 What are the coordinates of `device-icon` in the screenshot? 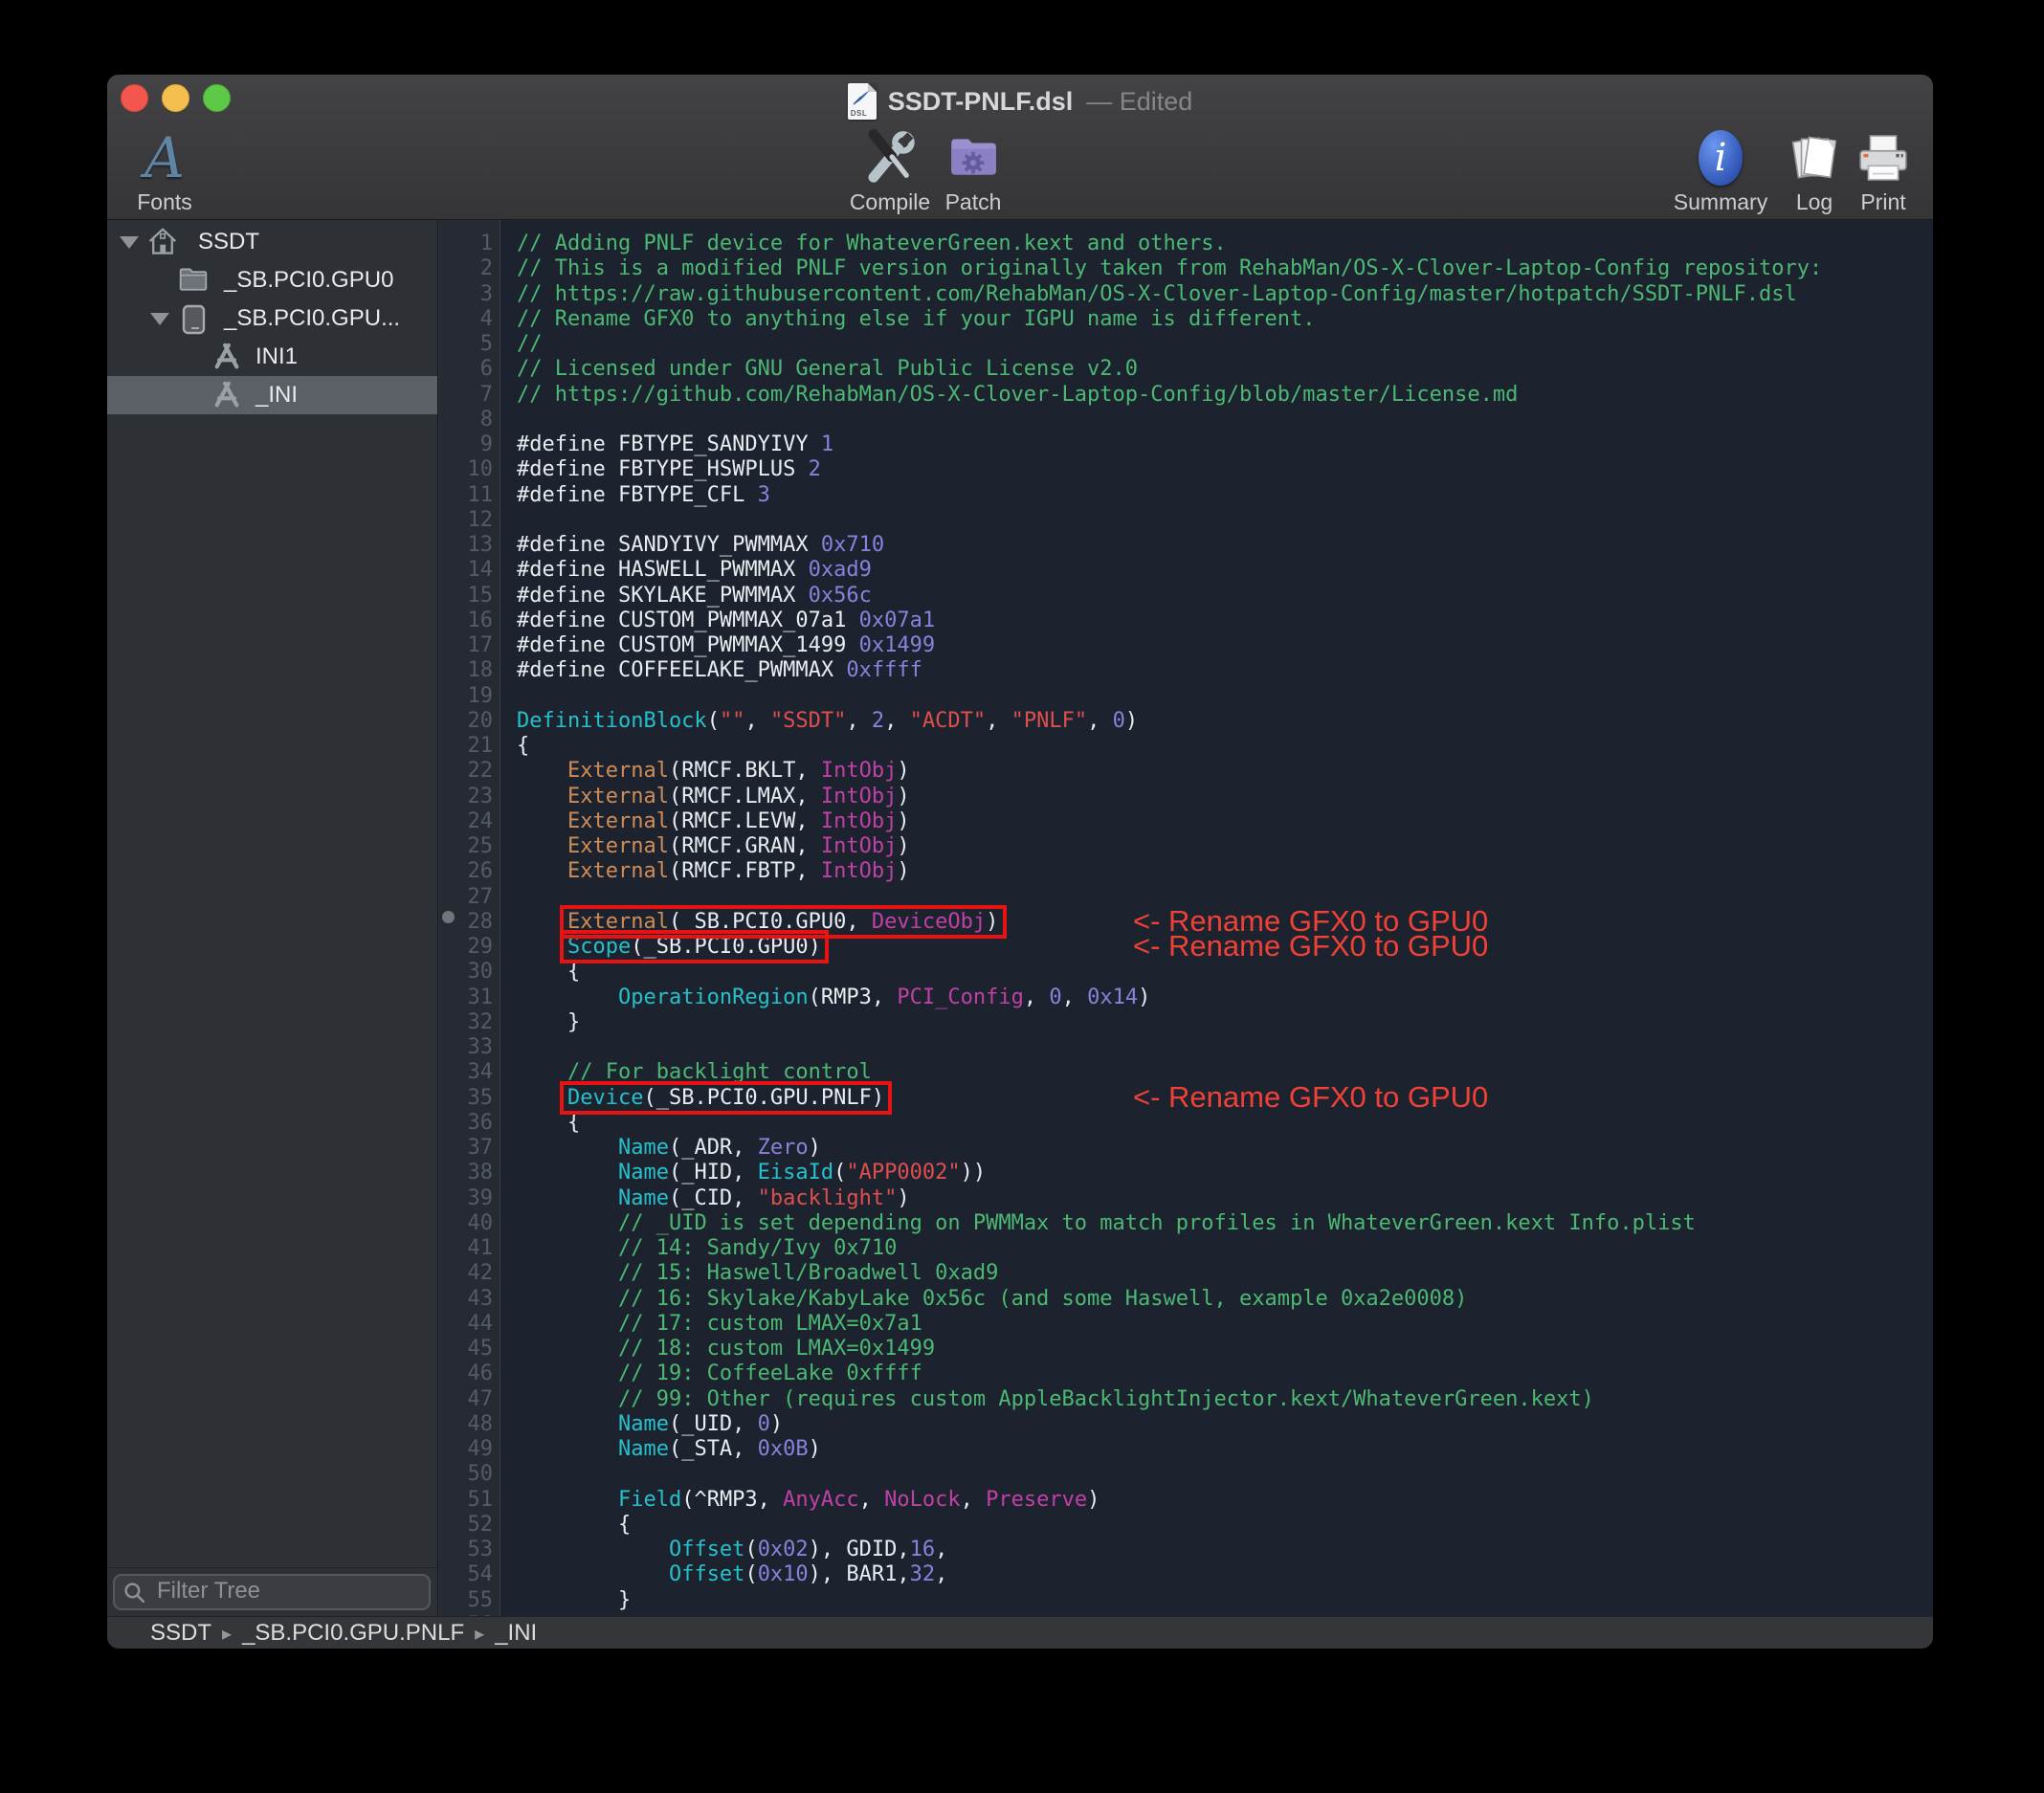 It's located at (194, 319).